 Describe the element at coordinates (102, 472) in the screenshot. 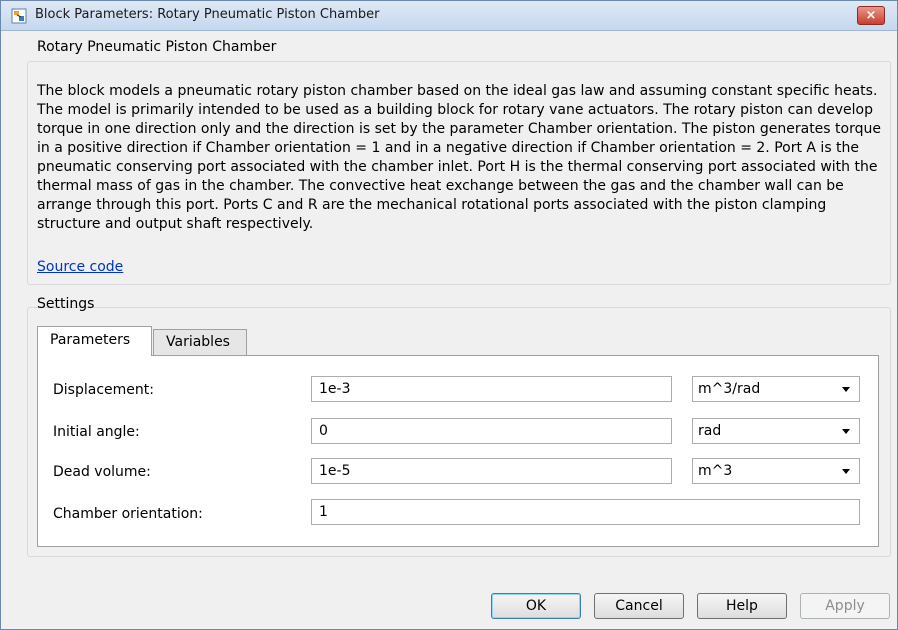

I see `dead-volume-label: Dead volume:` at that location.